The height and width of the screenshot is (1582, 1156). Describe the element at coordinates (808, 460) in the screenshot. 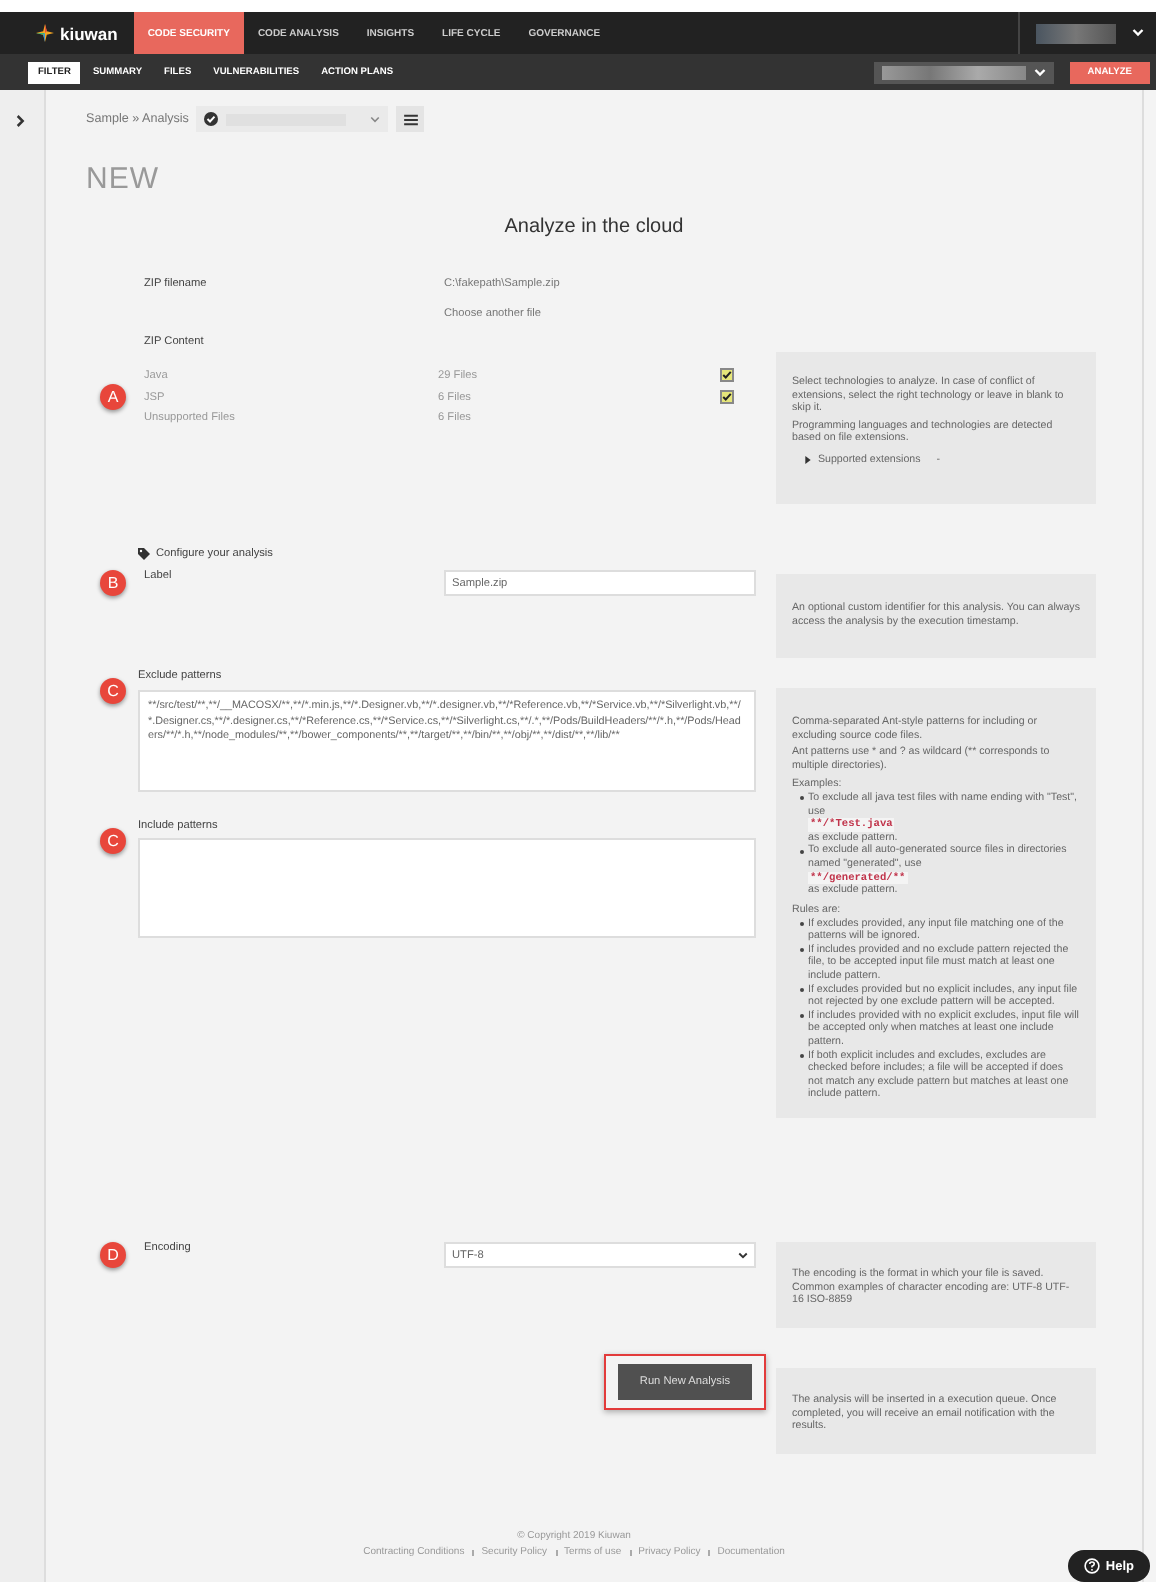

I see `triangle-right-icon` at that location.